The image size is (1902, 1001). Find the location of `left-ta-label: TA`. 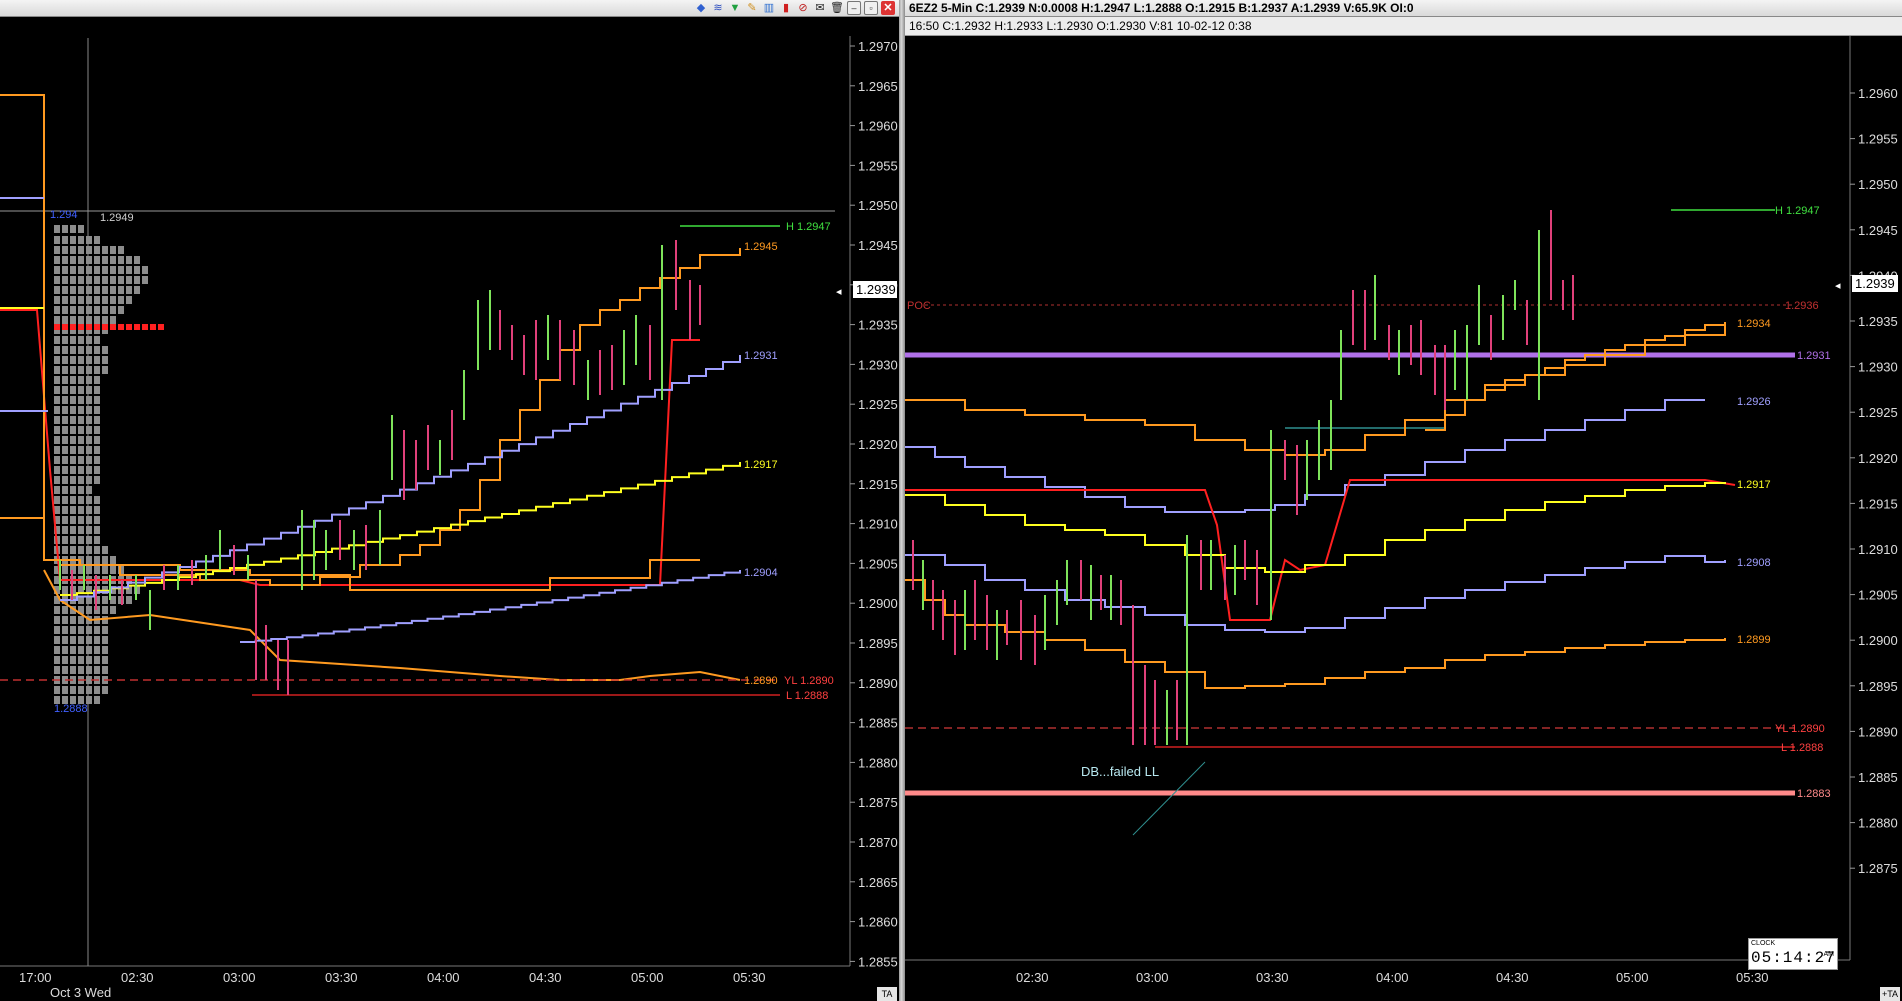

left-ta-label: TA is located at coordinates (887, 994).